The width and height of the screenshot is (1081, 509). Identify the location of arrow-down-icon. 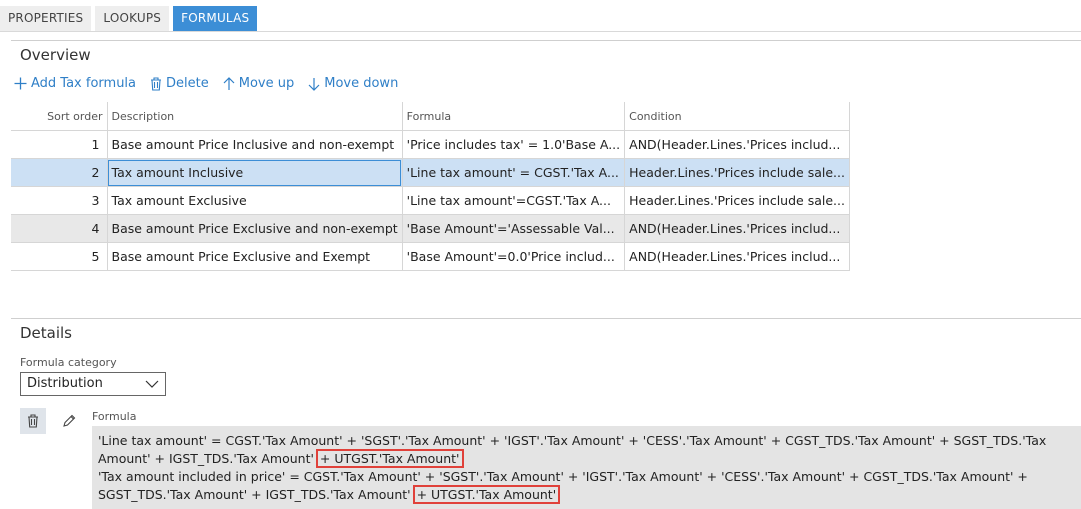
(314, 84).